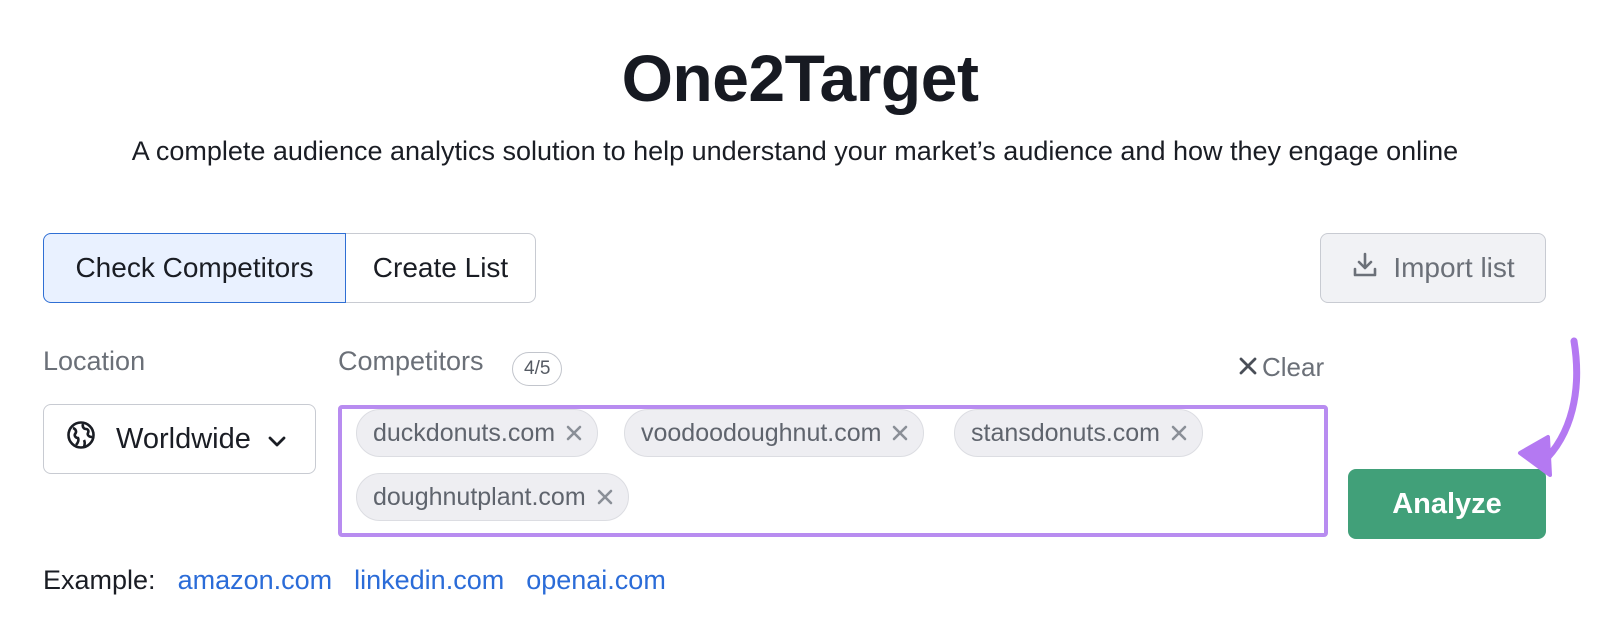 The image size is (1600, 639). I want to click on competitor-chip-label: duckdonuts.com, so click(464, 432).